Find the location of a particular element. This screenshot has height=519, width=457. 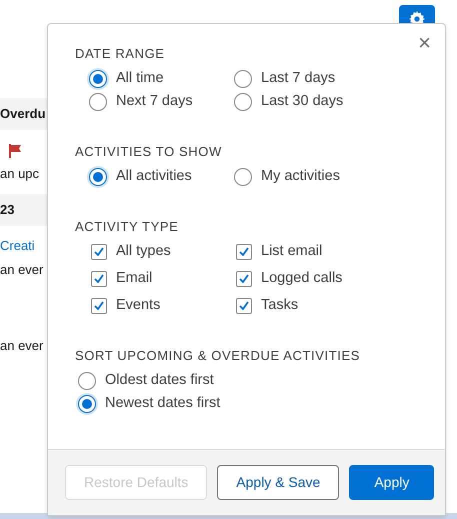

section-heading: ACTIVITIES TO SHOW is located at coordinates (149, 152).